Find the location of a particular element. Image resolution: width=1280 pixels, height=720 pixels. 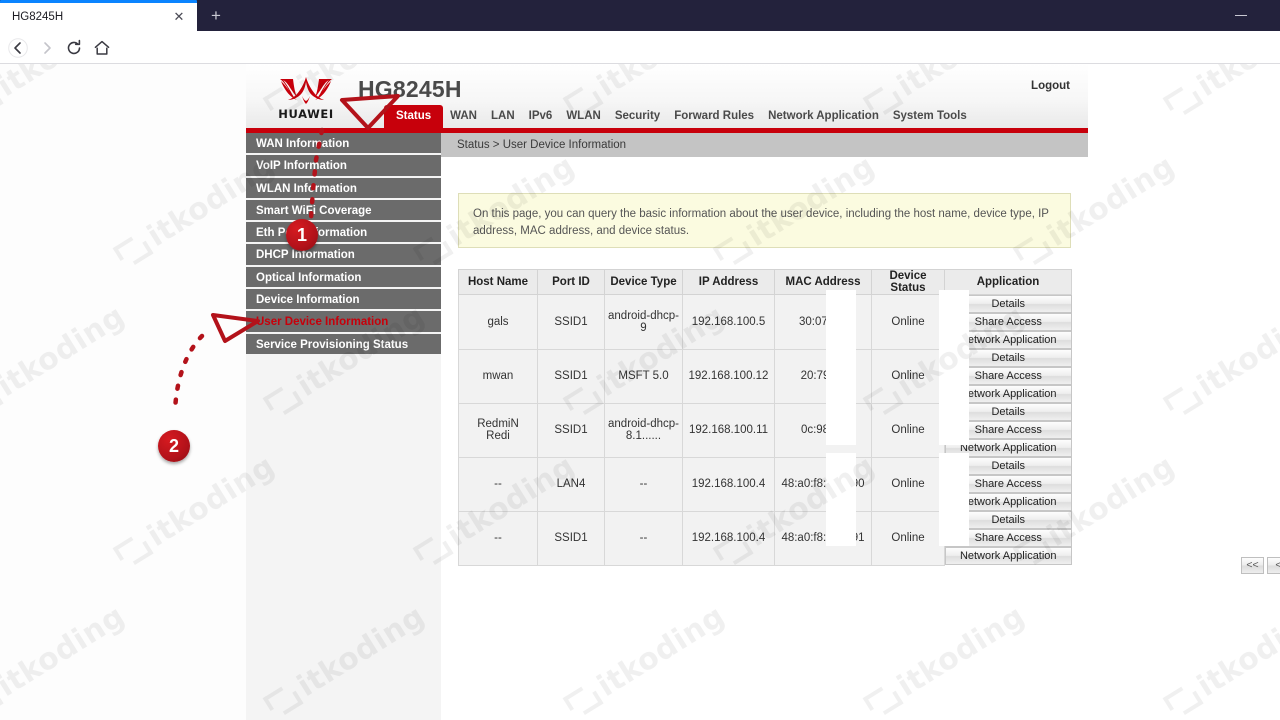

nav-item-lan: LAN is located at coordinates (503, 116).